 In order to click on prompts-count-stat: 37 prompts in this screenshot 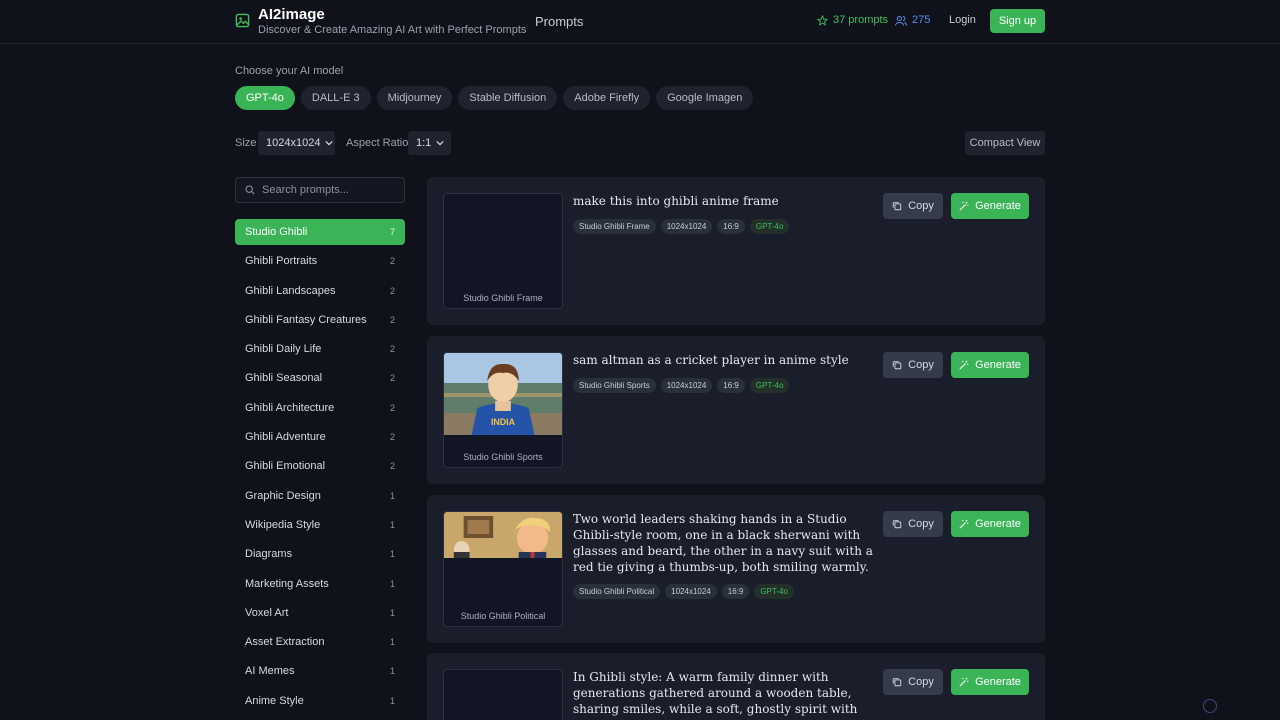, I will do `click(852, 20)`.